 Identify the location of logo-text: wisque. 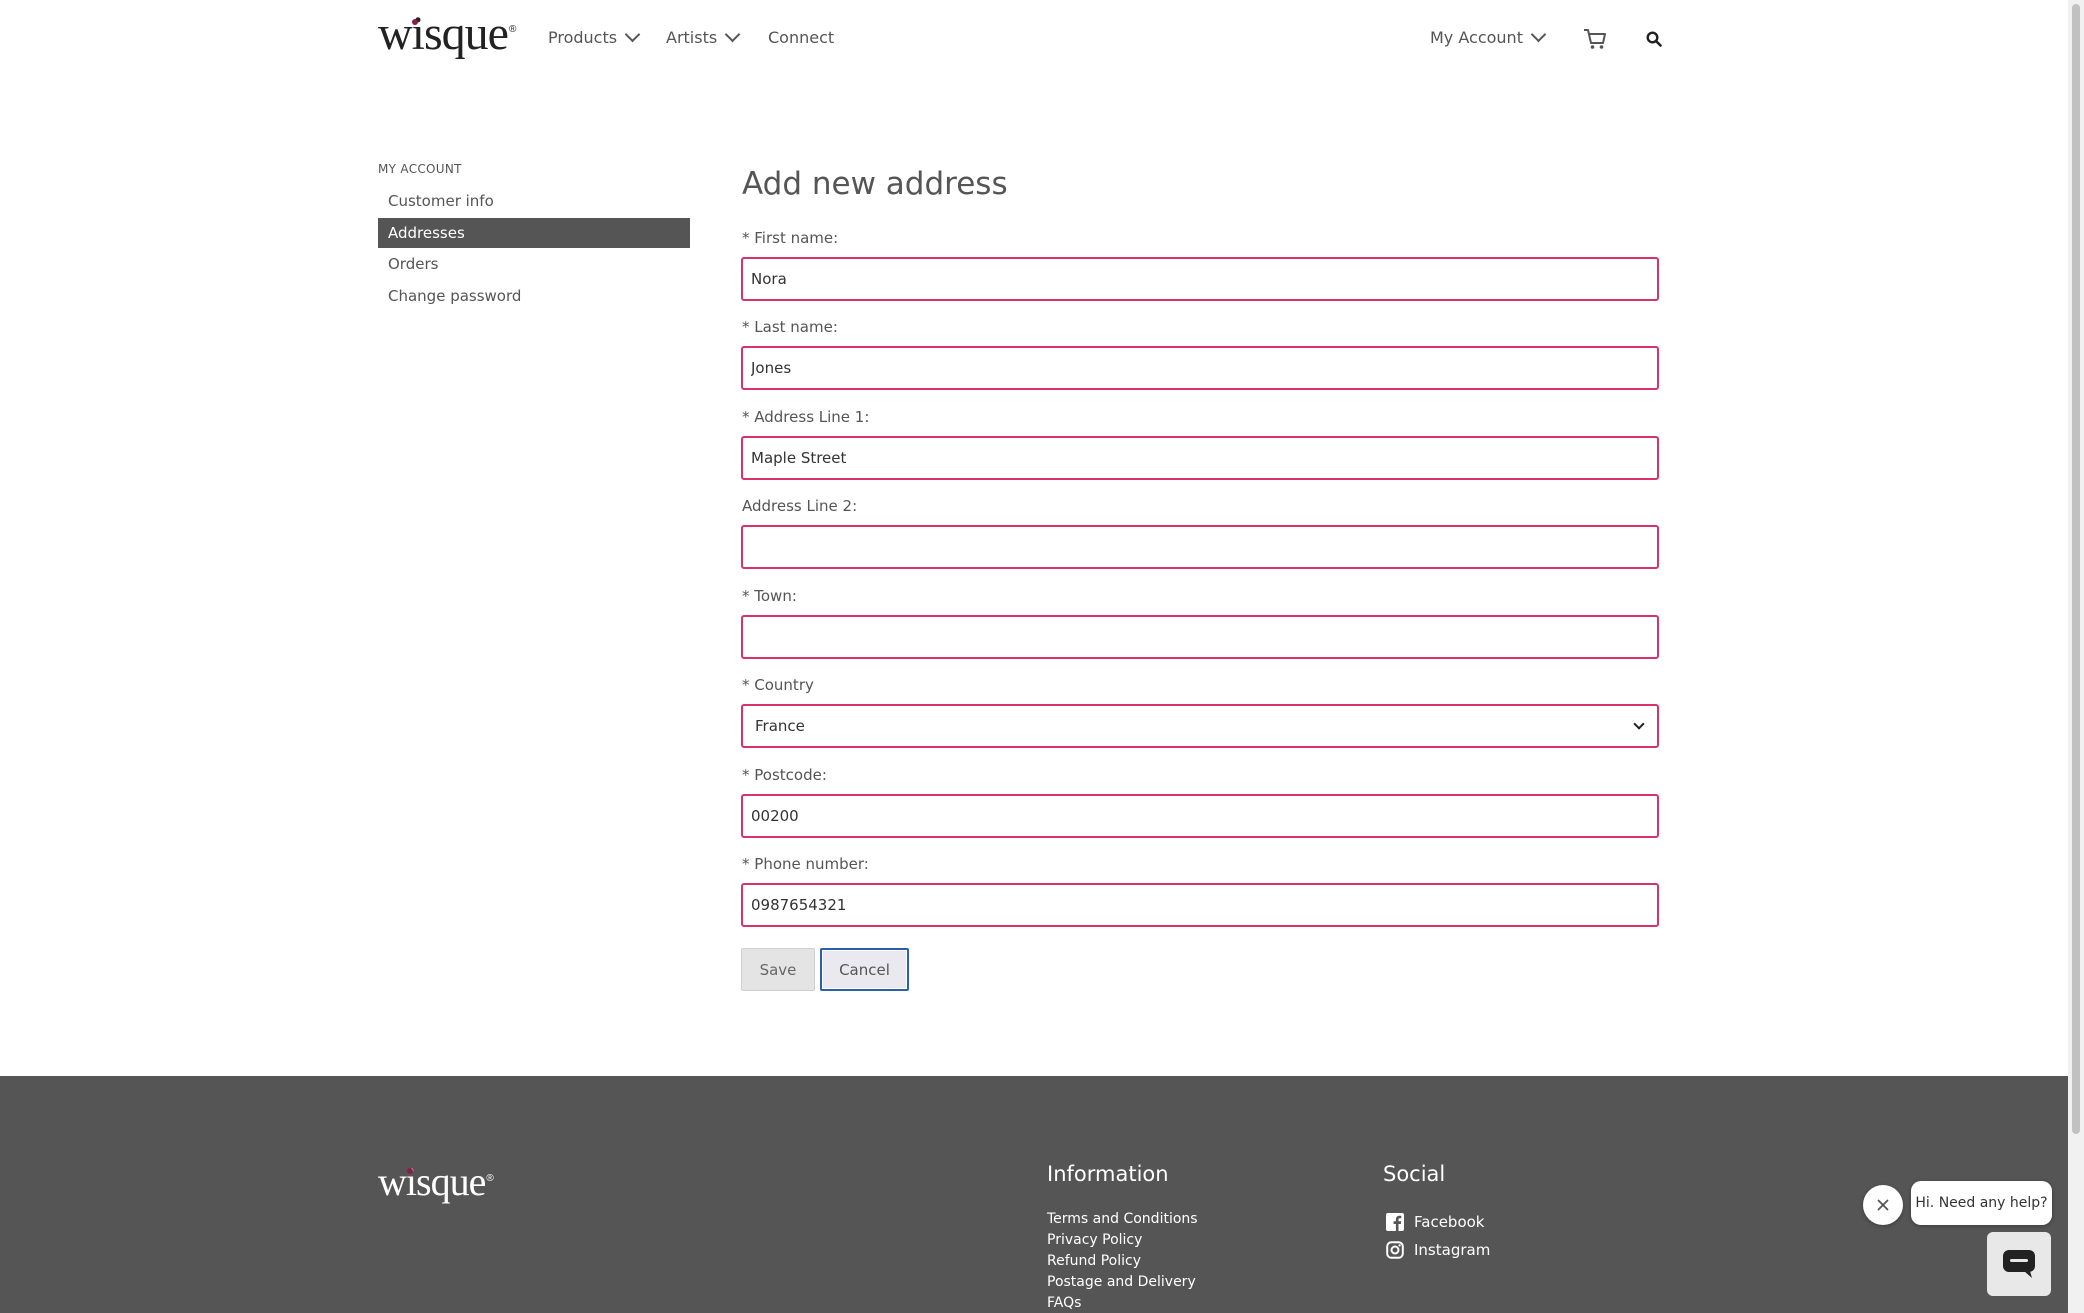
(443, 33).